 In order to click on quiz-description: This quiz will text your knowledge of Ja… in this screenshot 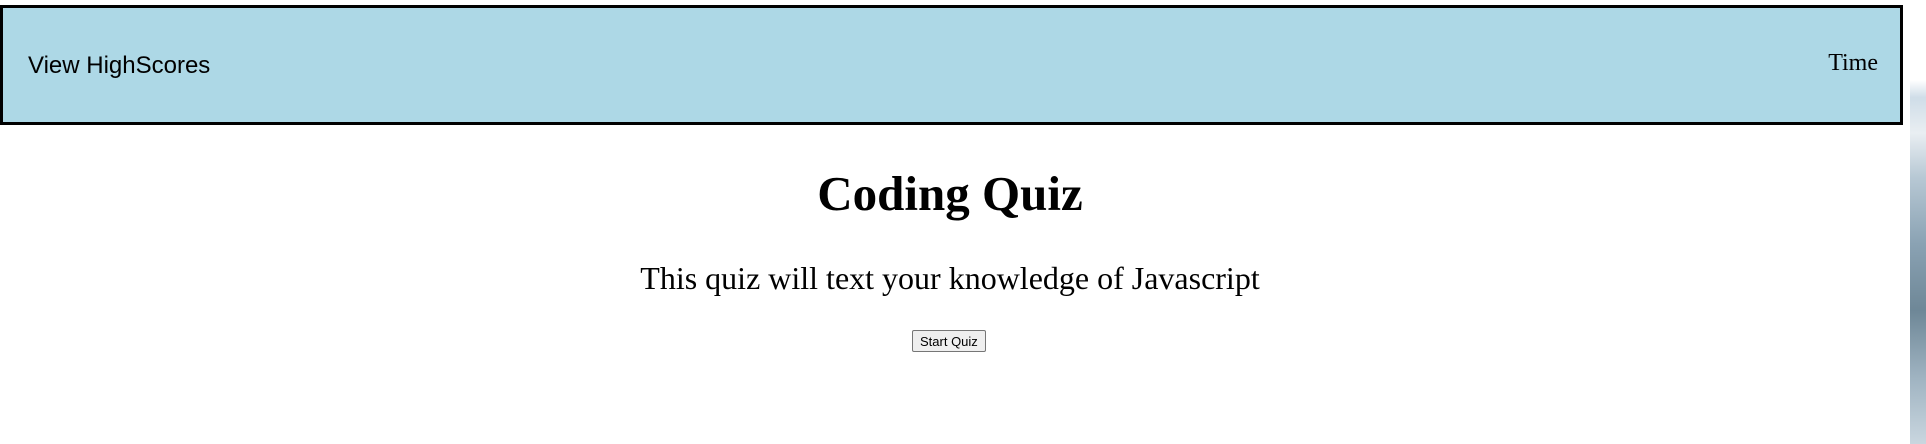, I will do `click(950, 278)`.